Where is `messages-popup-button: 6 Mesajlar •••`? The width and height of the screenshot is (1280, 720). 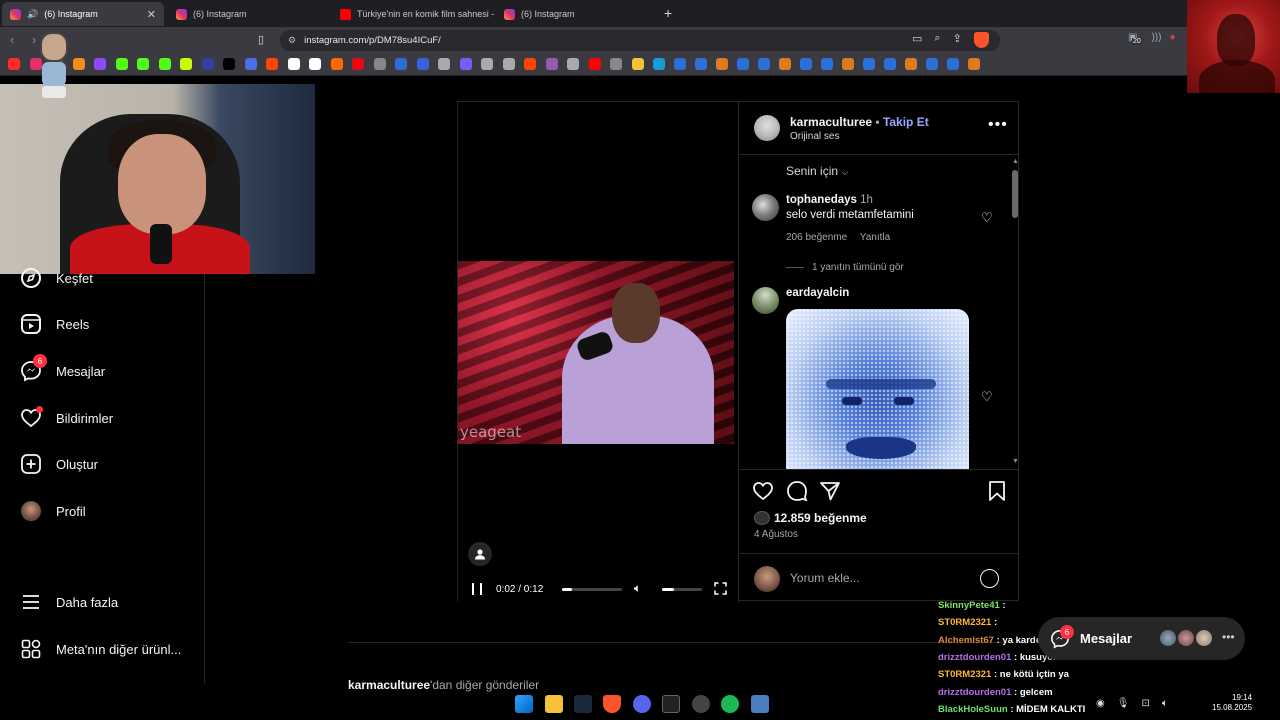 messages-popup-button: 6 Mesajlar ••• is located at coordinates (1141, 638).